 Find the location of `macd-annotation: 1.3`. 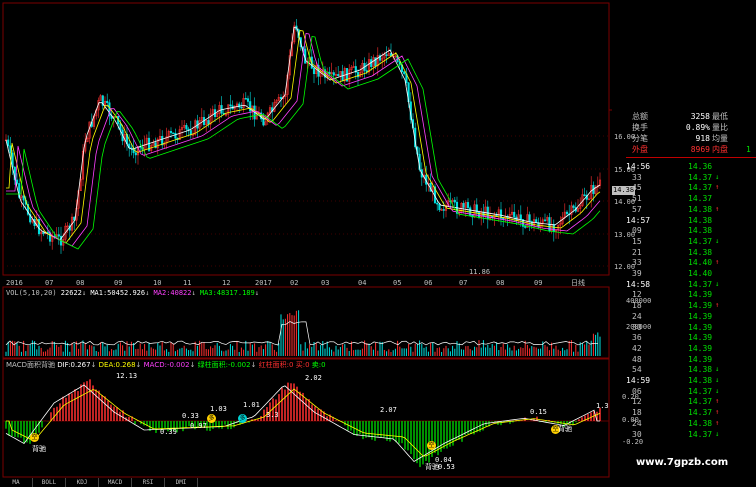

macd-annotation: 1.3 is located at coordinates (602, 406).